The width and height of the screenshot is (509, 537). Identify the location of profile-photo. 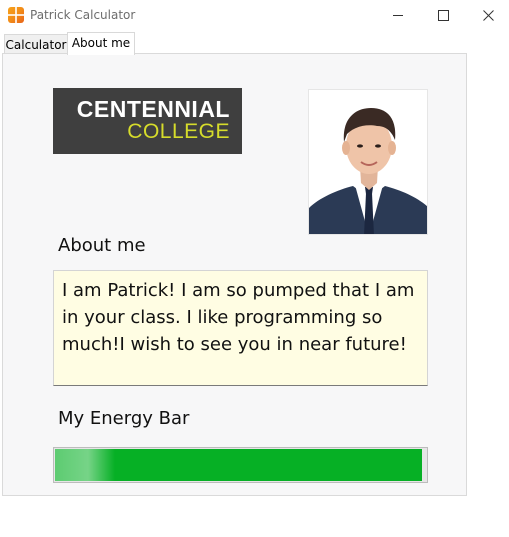
(368, 162).